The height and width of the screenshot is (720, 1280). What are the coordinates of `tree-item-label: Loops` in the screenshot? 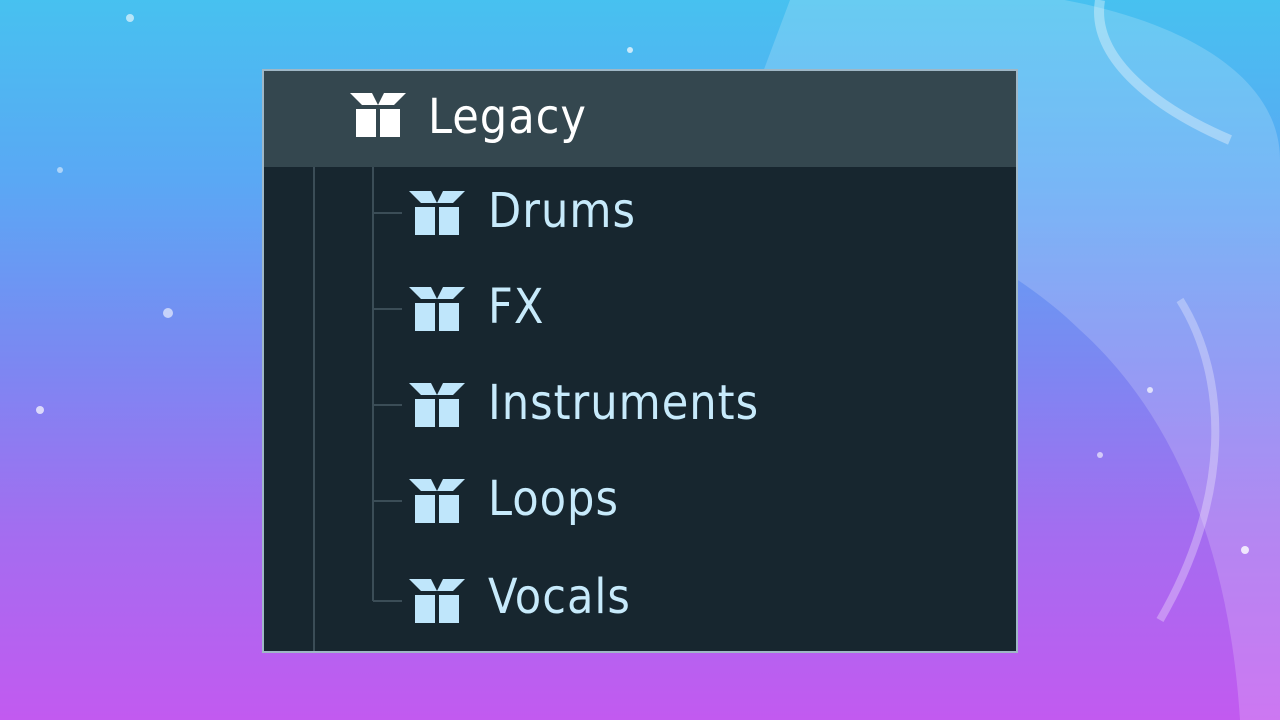 It's located at (553, 499).